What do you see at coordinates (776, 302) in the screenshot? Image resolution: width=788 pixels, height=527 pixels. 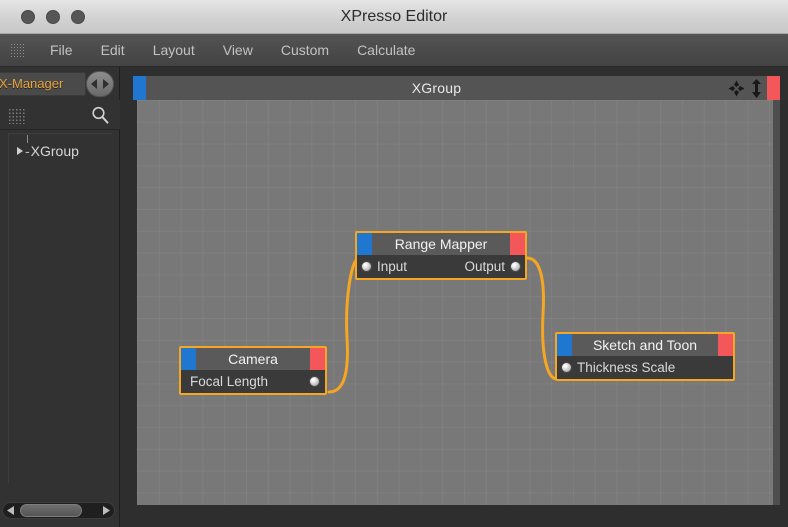 I see `canvas-right-edge` at bounding box center [776, 302].